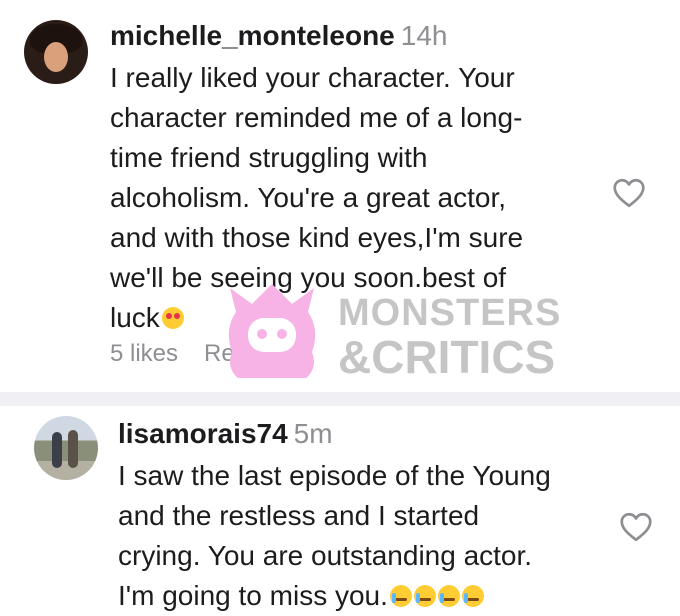  I want to click on comment-line-text: luck, so click(135, 317).